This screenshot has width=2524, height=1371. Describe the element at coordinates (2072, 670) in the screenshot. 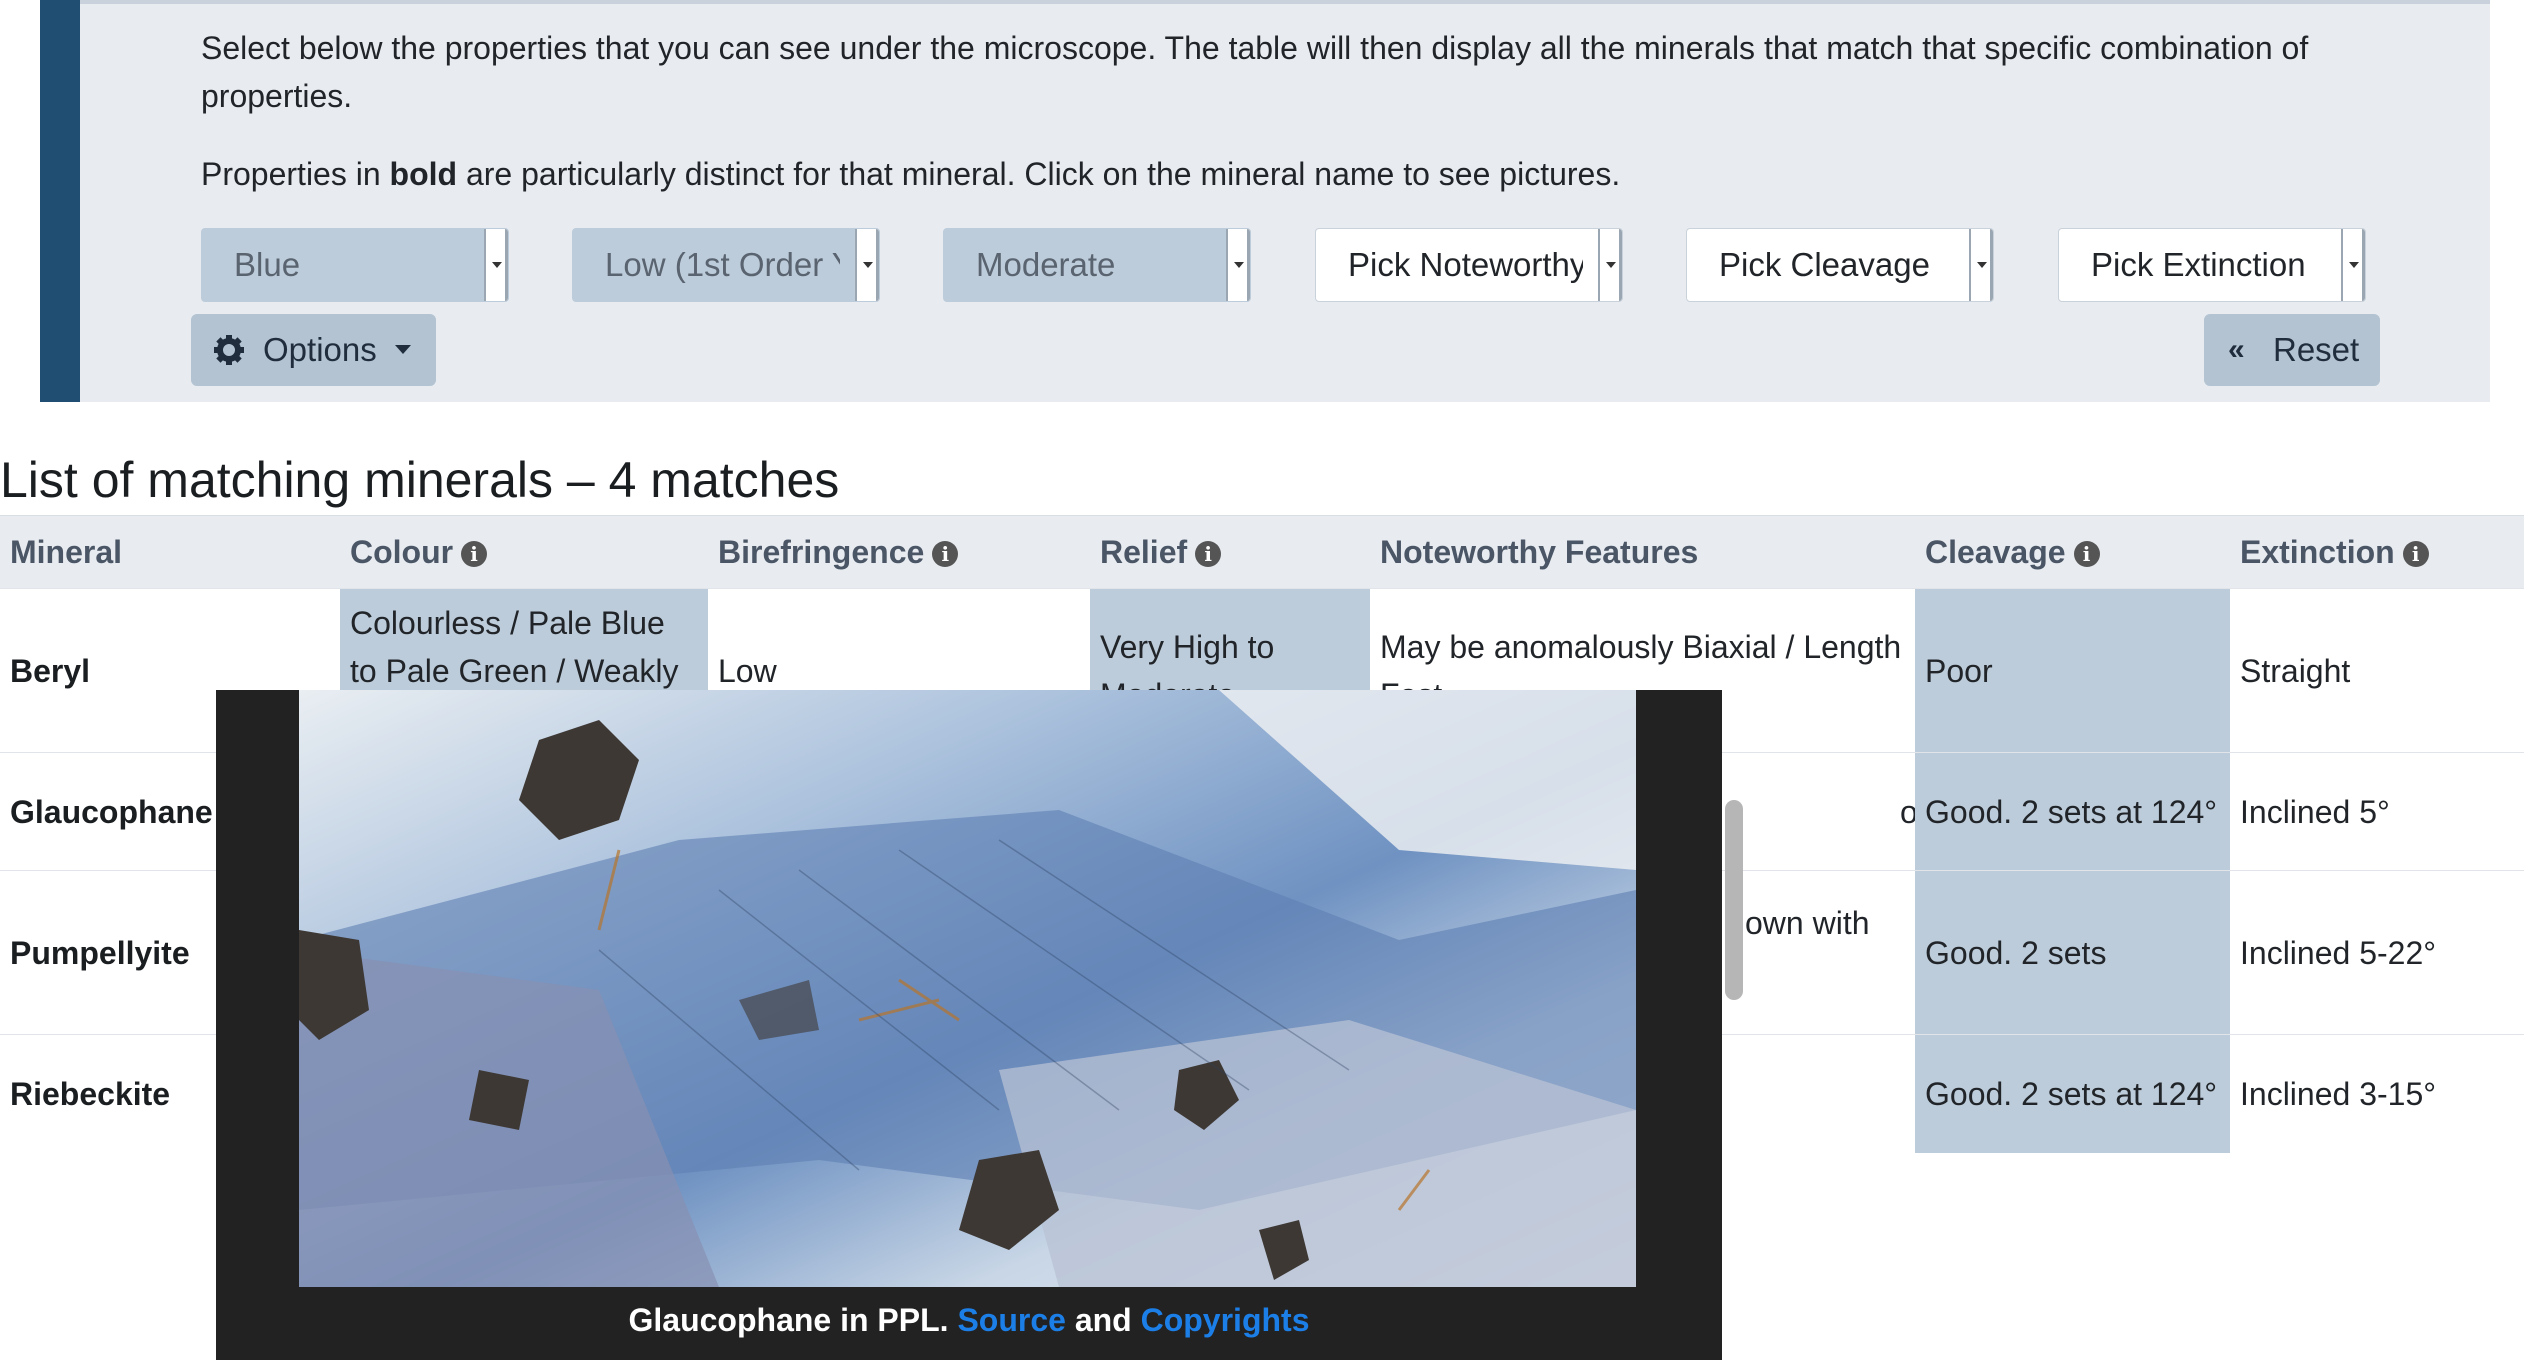

I see `cell-cleavage: Poor` at that location.